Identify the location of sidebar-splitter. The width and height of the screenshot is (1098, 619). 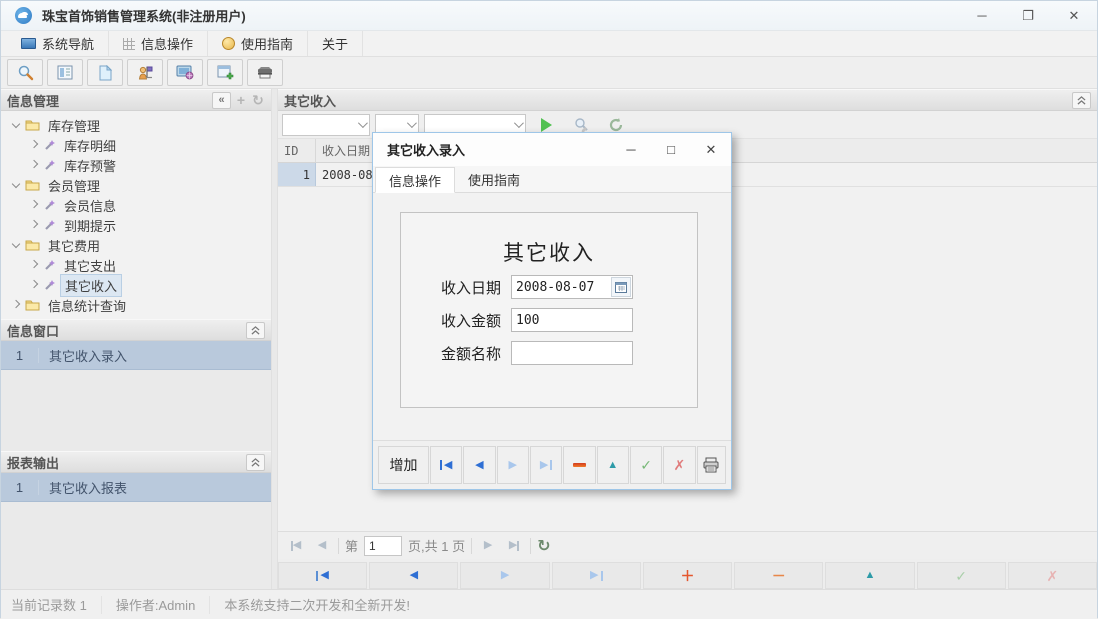
(274, 339).